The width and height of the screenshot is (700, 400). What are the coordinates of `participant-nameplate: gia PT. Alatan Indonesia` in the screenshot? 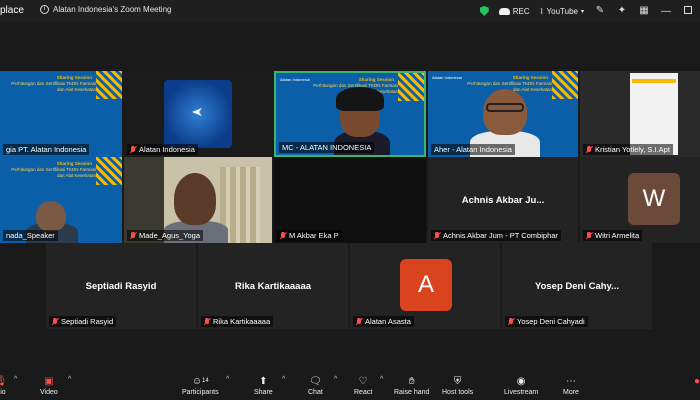 It's located at (46, 149).